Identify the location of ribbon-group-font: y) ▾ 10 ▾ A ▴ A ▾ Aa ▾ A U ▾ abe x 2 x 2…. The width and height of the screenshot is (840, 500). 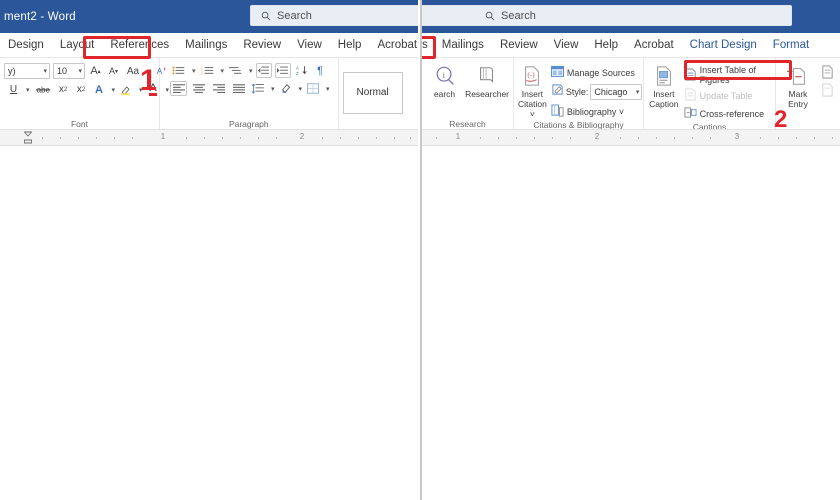
(84, 93).